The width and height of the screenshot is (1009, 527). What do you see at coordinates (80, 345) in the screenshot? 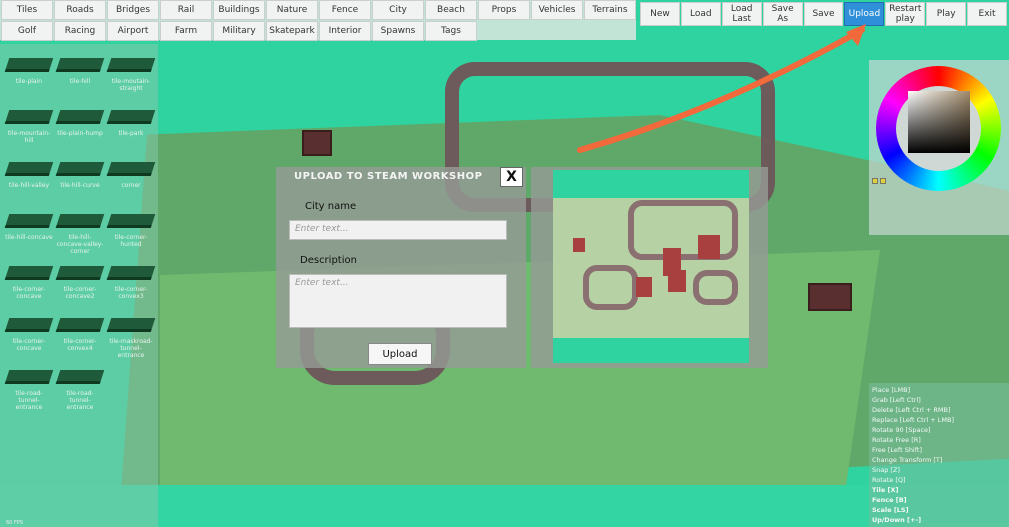
I see `tile-label: tile-corner-convex4` at bounding box center [80, 345].